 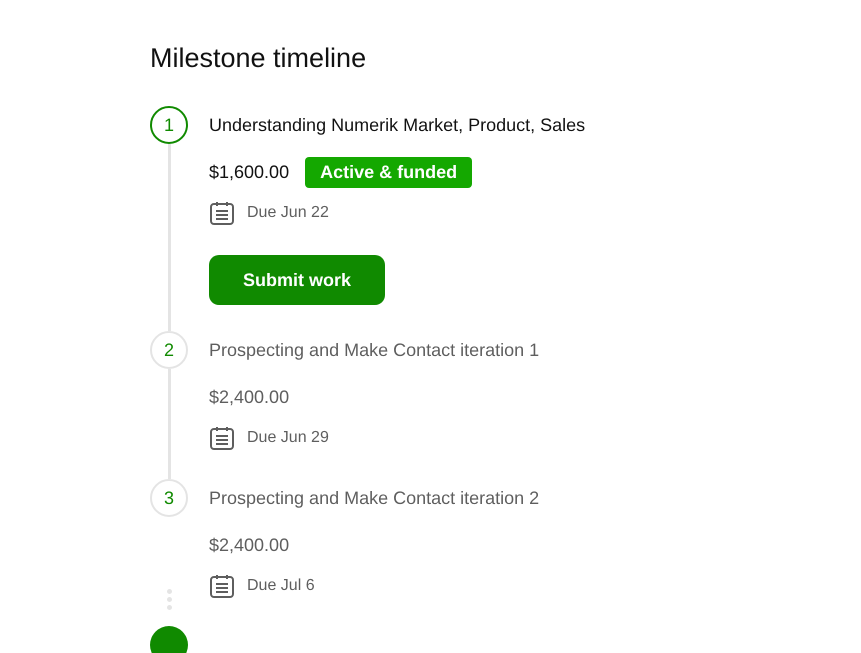 What do you see at coordinates (388, 172) in the screenshot?
I see `status-badge: Active & funded` at bounding box center [388, 172].